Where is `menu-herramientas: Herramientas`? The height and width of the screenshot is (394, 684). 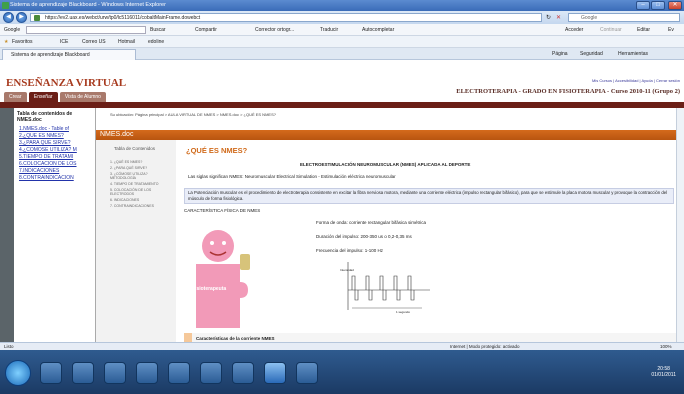
menu-herramientas: Herramientas is located at coordinates (633, 54).